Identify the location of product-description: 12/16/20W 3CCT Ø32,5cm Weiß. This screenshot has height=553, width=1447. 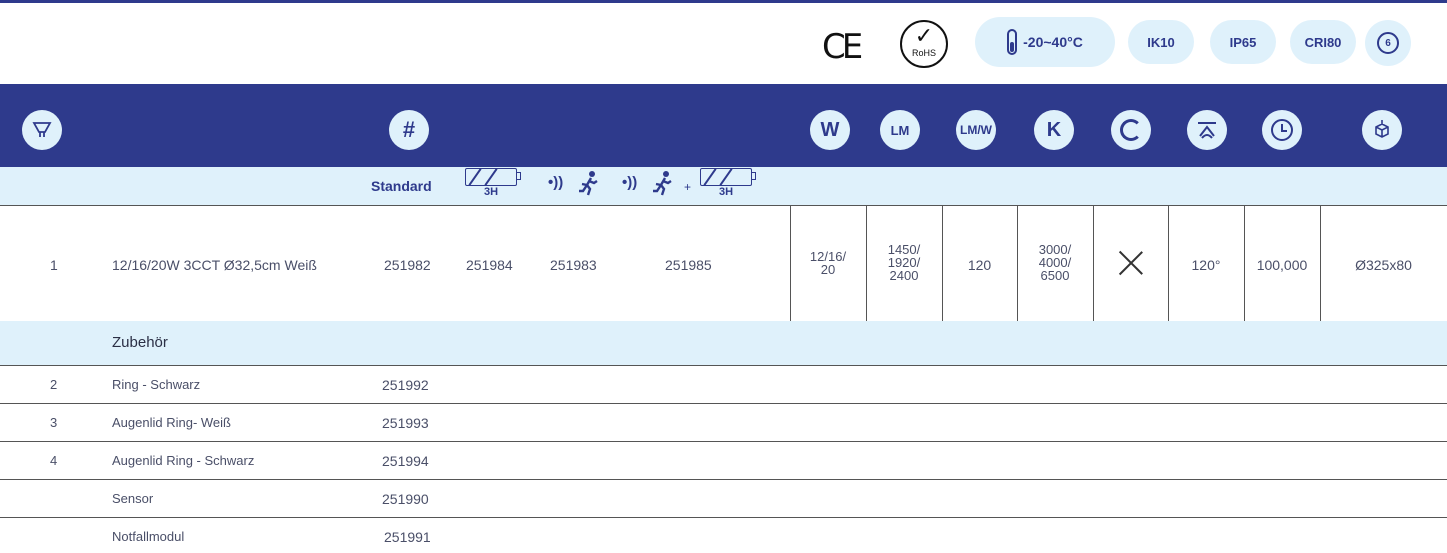
(214, 265).